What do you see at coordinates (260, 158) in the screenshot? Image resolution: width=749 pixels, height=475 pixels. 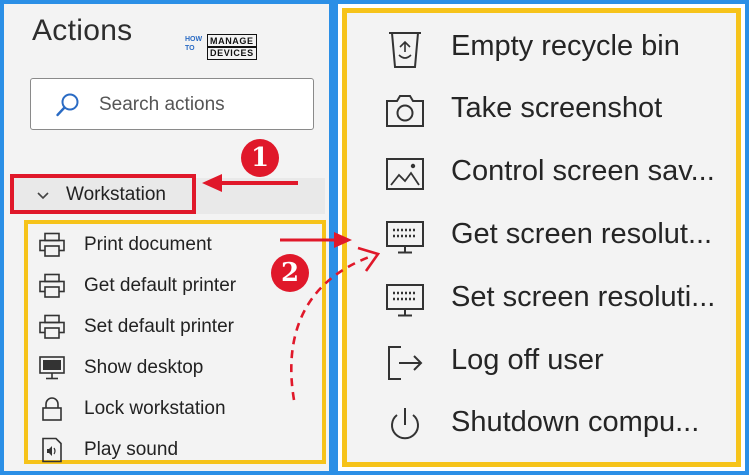 I see `step-badge-1: 1` at bounding box center [260, 158].